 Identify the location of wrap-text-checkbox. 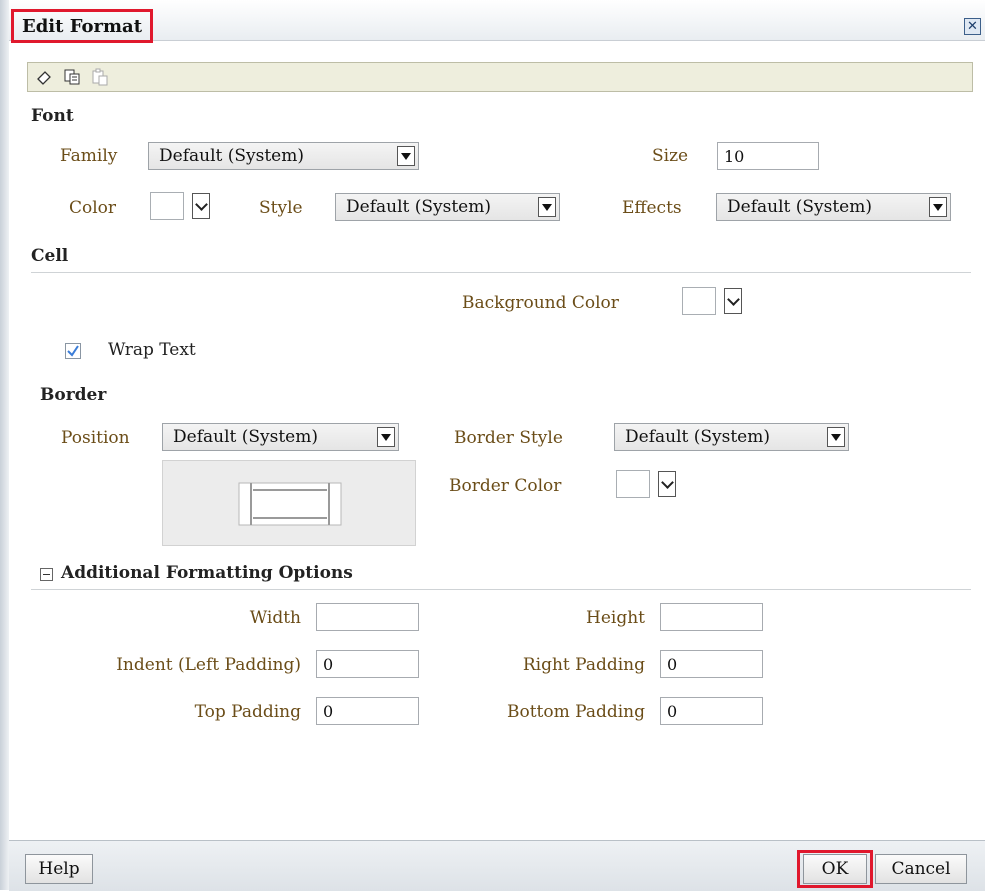
(73, 351).